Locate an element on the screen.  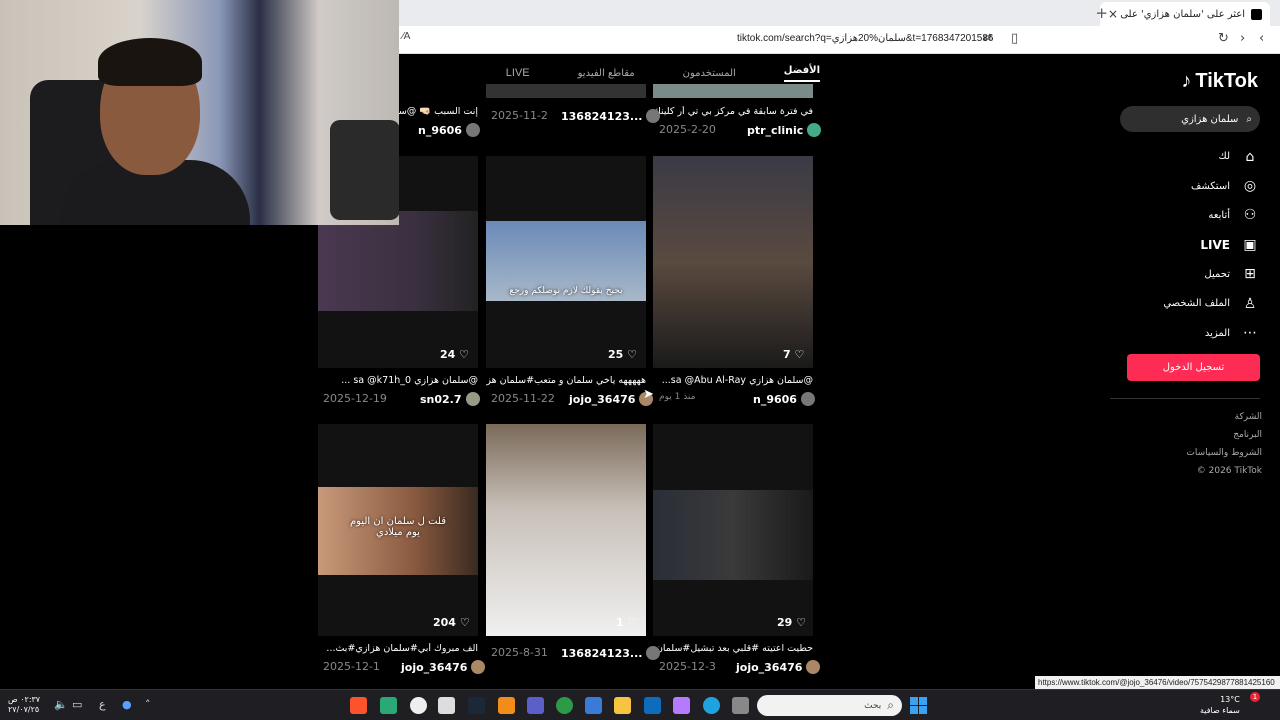
taskbar-search: بحث ⌕ is located at coordinates (829, 705).